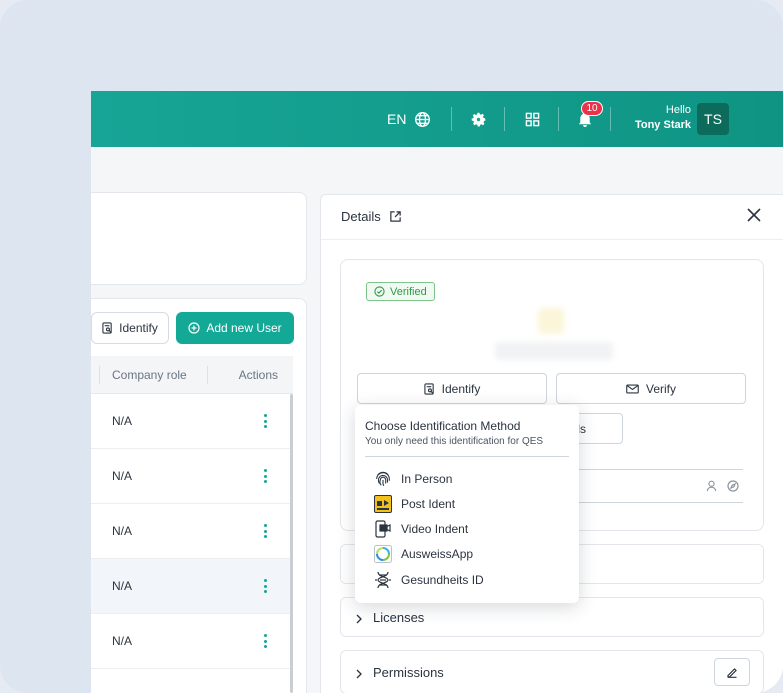 Image resolution: width=783 pixels, height=693 pixels. Describe the element at coordinates (471, 529) in the screenshot. I see `option-video-ident: Video Indent` at that location.